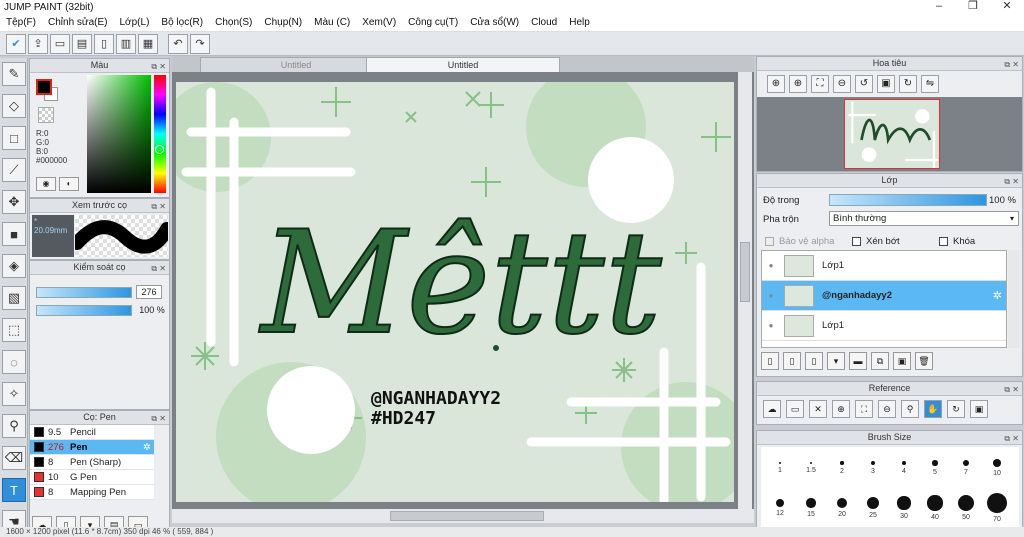 This screenshot has width=1024, height=537. Describe the element at coordinates (148, 43) in the screenshot. I see `grid-settings-icon: ▦` at that location.